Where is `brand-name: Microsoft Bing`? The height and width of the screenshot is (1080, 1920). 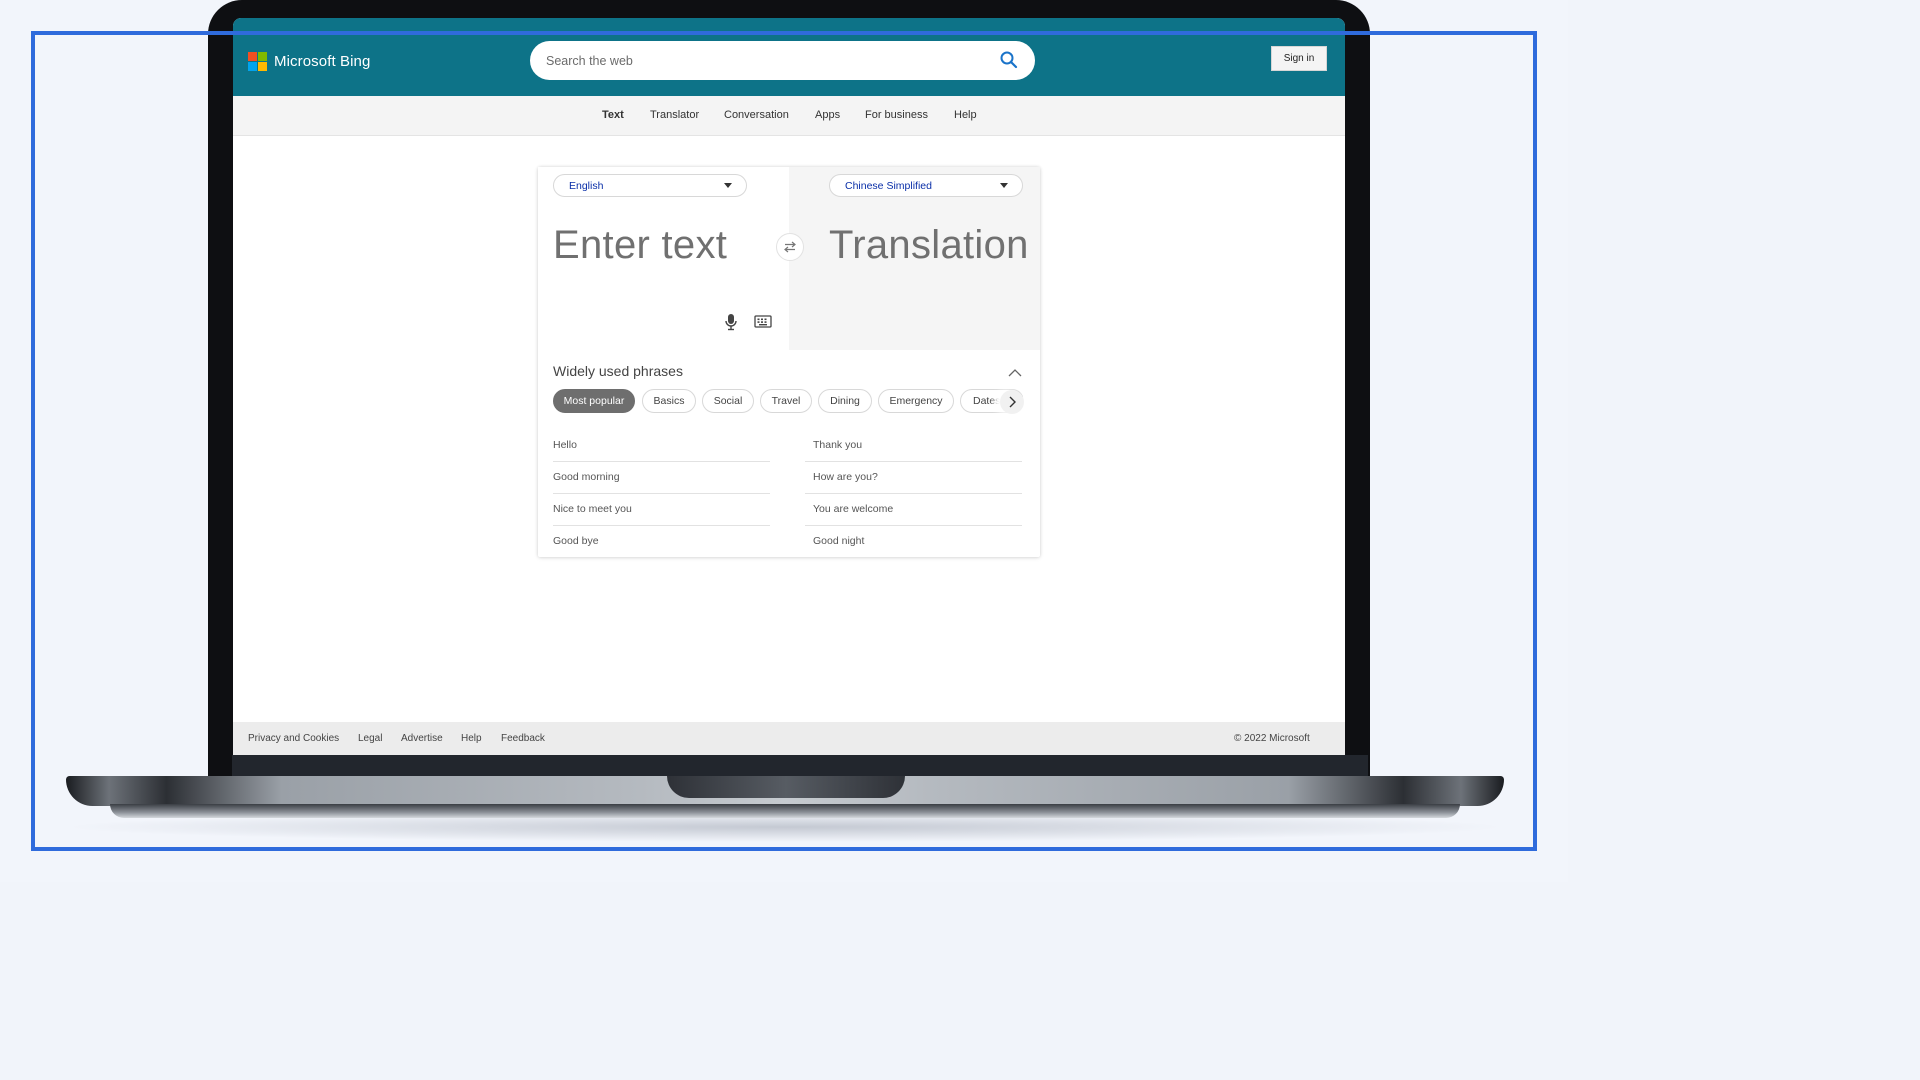 brand-name: Microsoft Bing is located at coordinates (322, 61).